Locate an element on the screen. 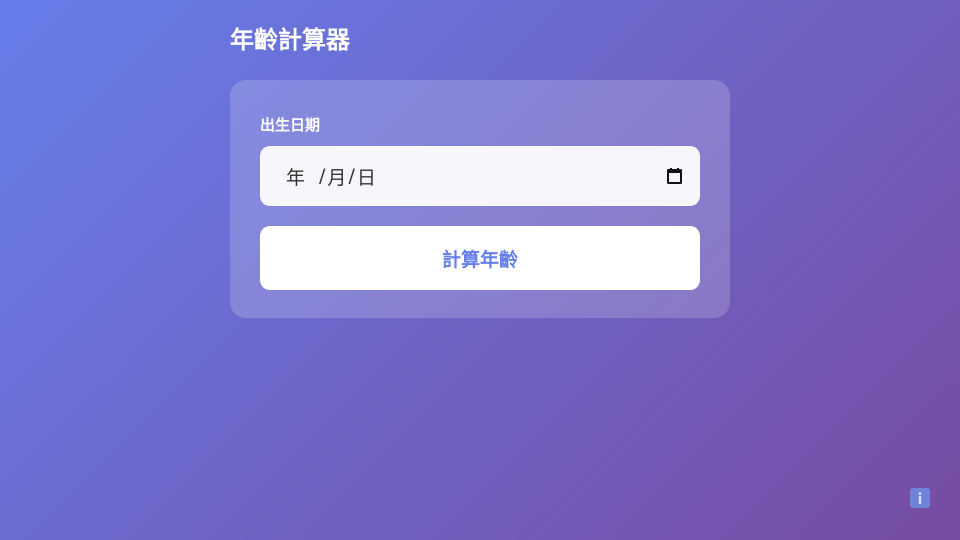 Image resolution: width=960 pixels, height=540 pixels. info-icon is located at coordinates (920, 498).